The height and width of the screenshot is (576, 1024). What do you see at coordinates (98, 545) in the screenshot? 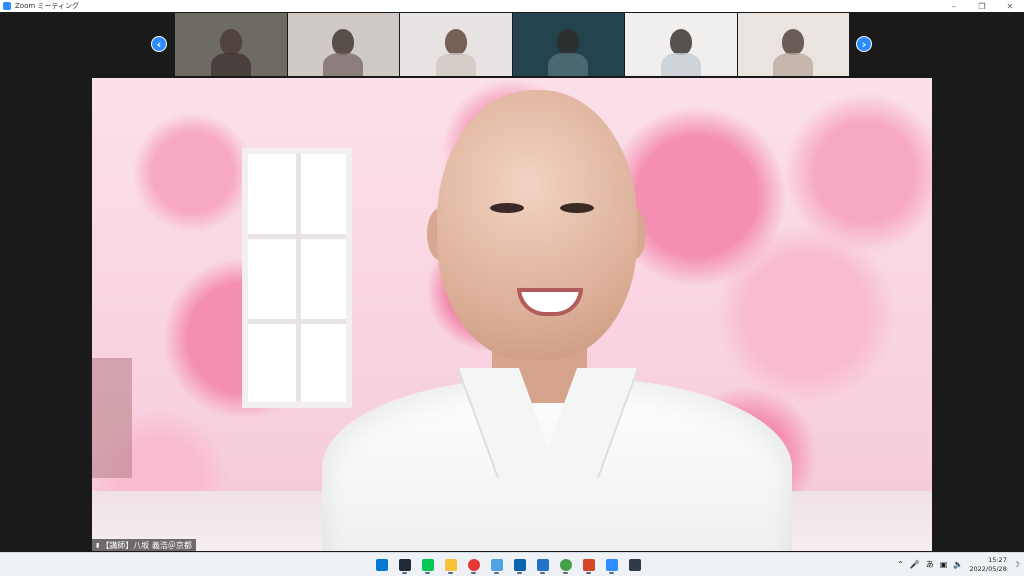
I see `signal-icon: ▮` at bounding box center [98, 545].